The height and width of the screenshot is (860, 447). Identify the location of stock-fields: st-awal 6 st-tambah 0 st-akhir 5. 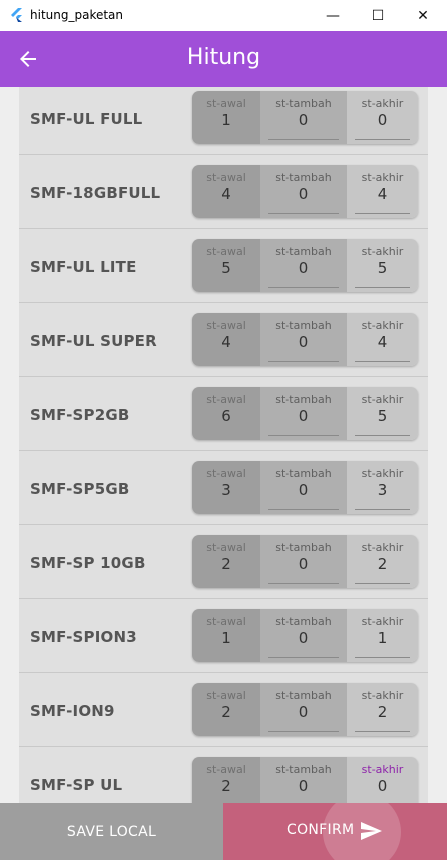
(305, 413).